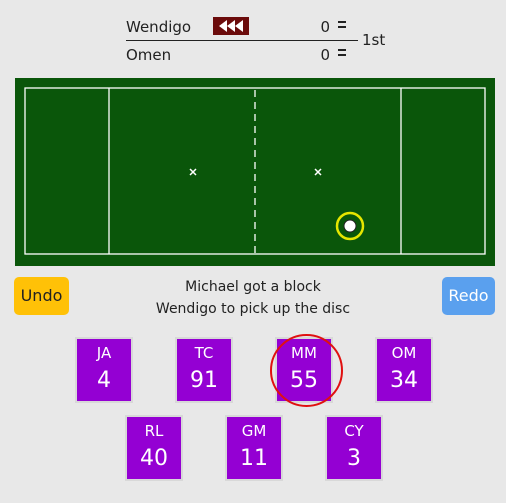 The height and width of the screenshot is (503, 506). I want to click on player-button: GM 11, so click(254, 448).